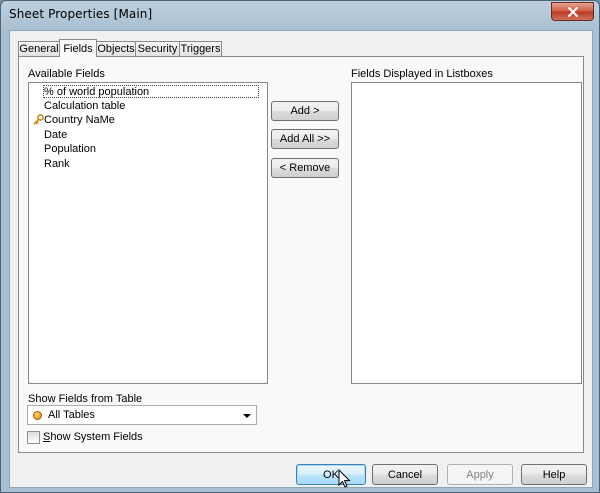 The image size is (600, 493). What do you see at coordinates (300, 15) in the screenshot?
I see `title-bar: Sheet Properties [Main]` at bounding box center [300, 15].